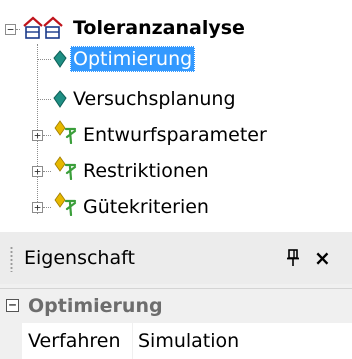  Describe the element at coordinates (74, 341) in the screenshot. I see `property-name: Verfahren` at that location.